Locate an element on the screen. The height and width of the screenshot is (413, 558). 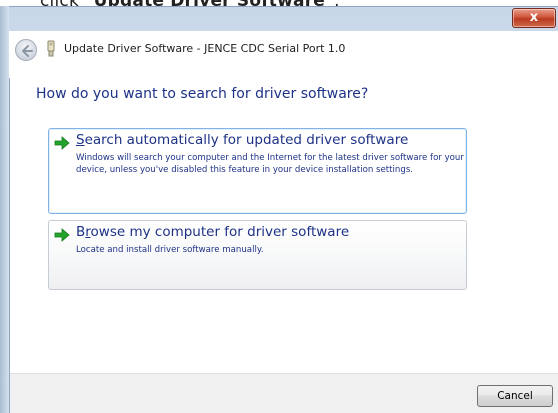
close-icon: x is located at coordinates (534, 17).